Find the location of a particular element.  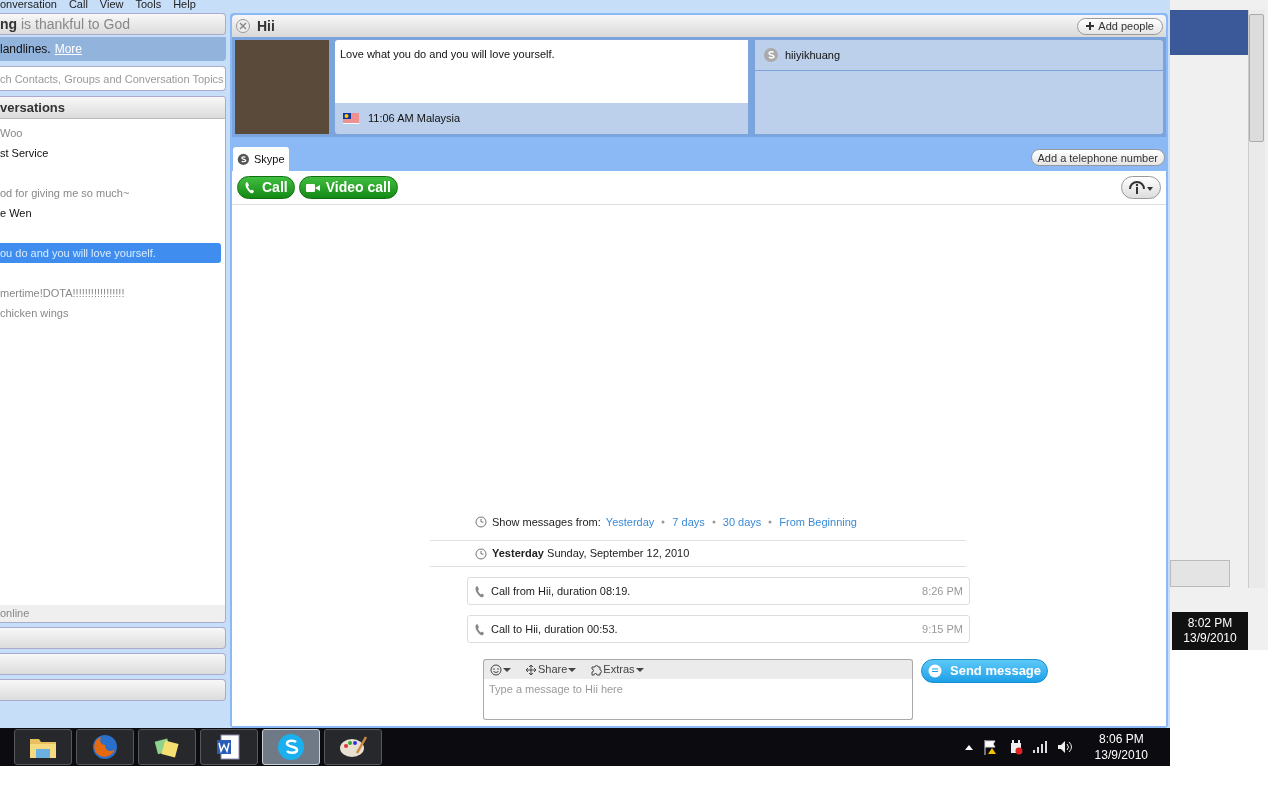

history-range-link: Yesterday is located at coordinates (630, 522).